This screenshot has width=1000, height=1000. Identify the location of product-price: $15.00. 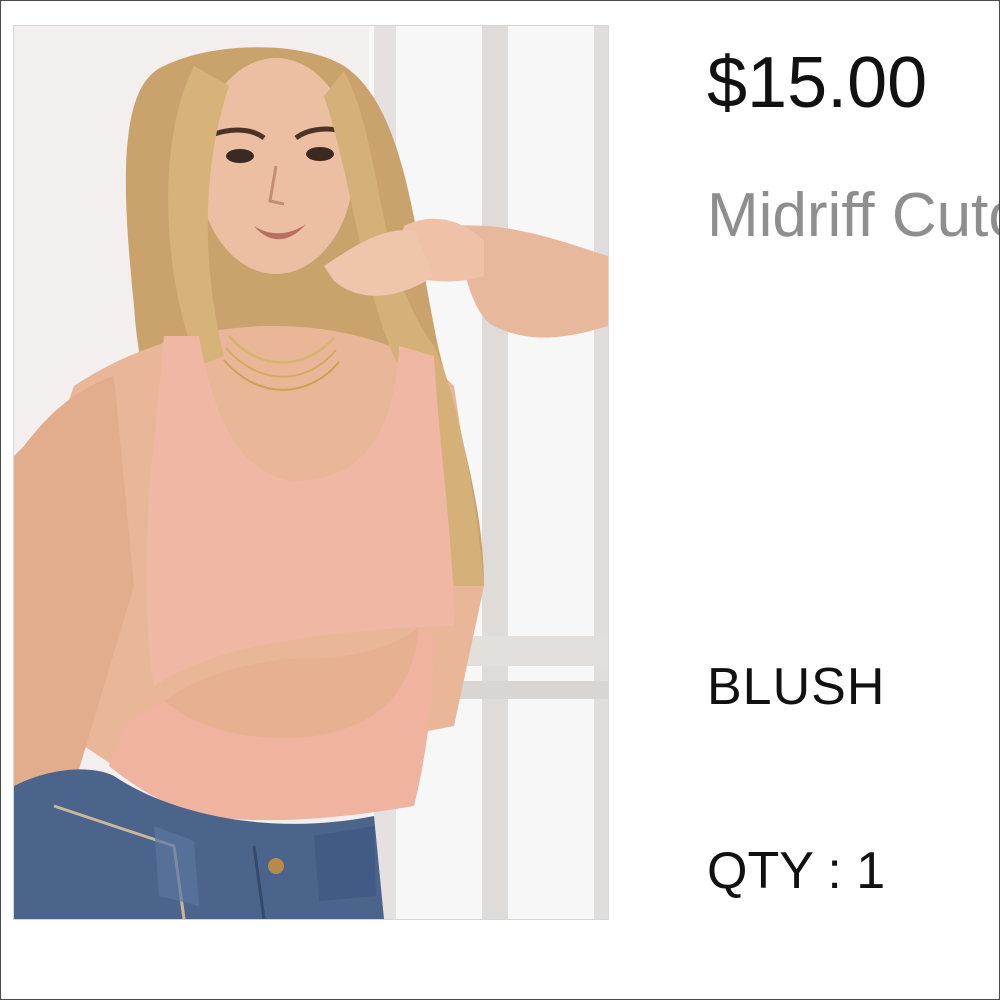
(817, 83).